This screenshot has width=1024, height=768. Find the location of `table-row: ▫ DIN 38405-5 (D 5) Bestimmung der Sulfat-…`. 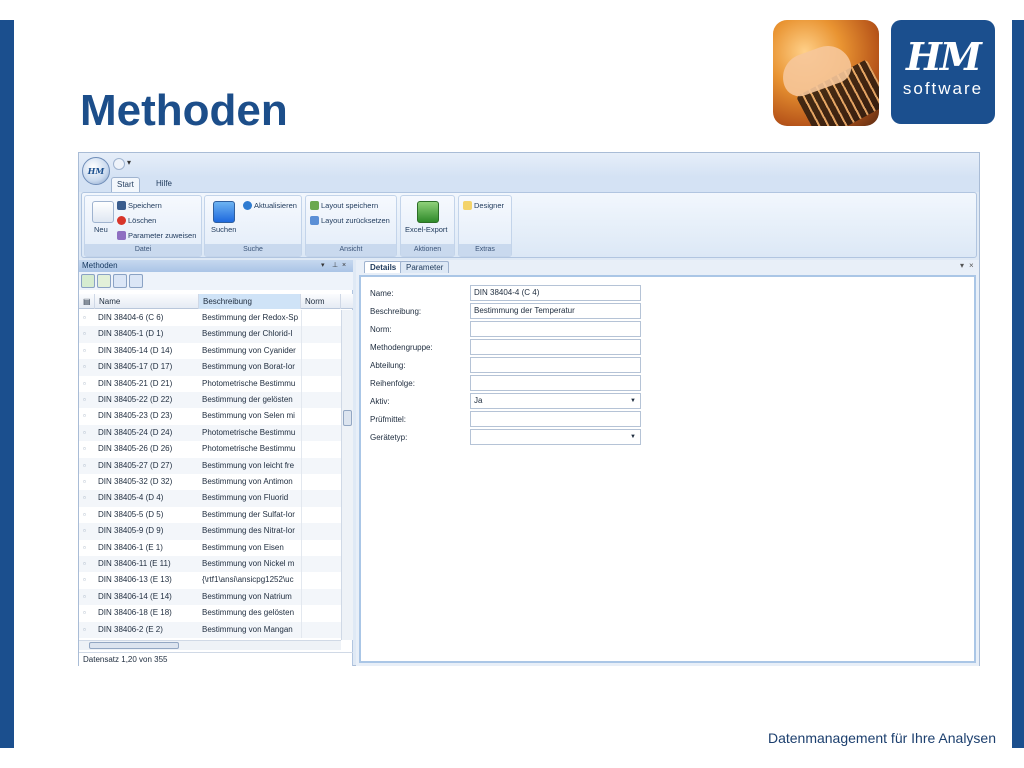

table-row: ▫ DIN 38405-5 (D 5) Bestimmung der Sulfat-… is located at coordinates (210, 515).